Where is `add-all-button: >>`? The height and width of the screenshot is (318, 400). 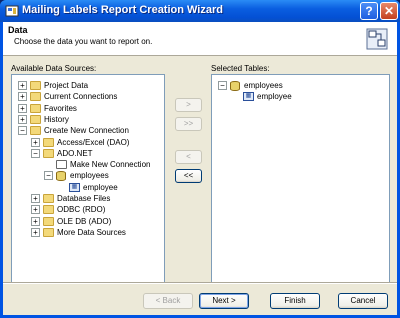 add-all-button: >> is located at coordinates (188, 124).